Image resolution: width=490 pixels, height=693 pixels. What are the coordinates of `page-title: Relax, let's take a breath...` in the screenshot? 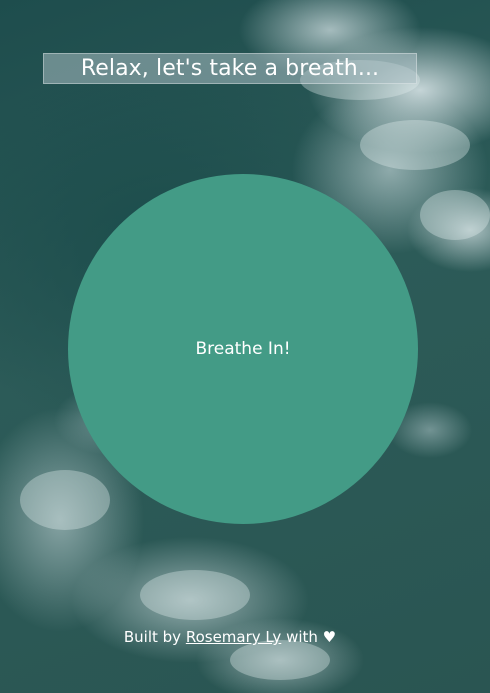 It's located at (230, 68).